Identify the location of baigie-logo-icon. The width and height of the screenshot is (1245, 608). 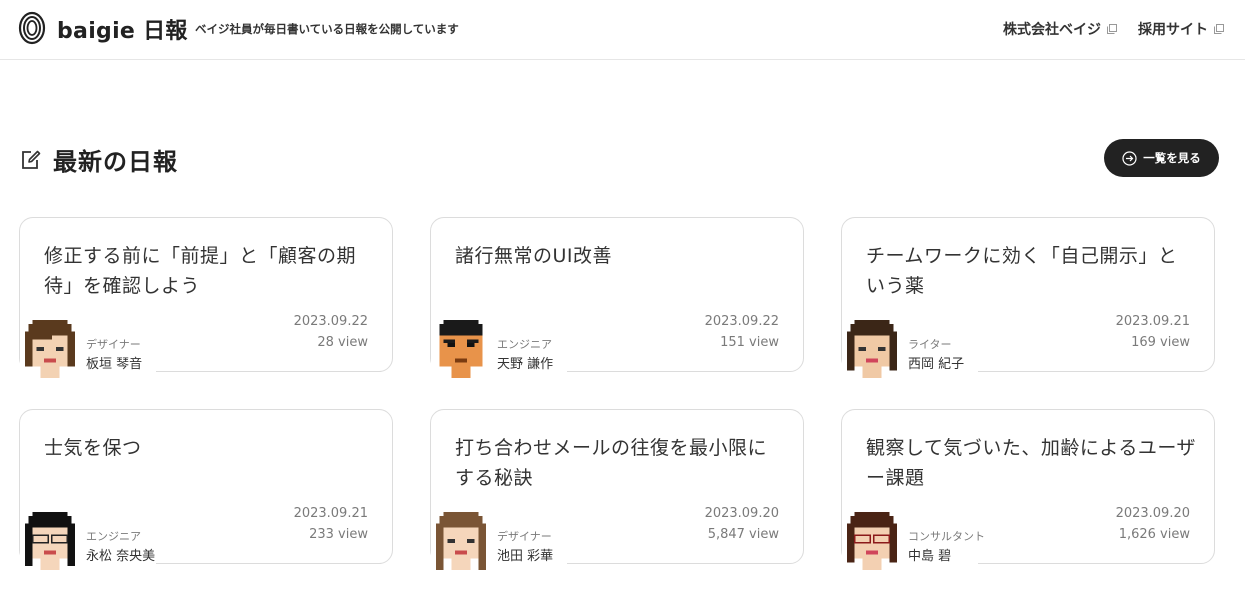
(32, 28).